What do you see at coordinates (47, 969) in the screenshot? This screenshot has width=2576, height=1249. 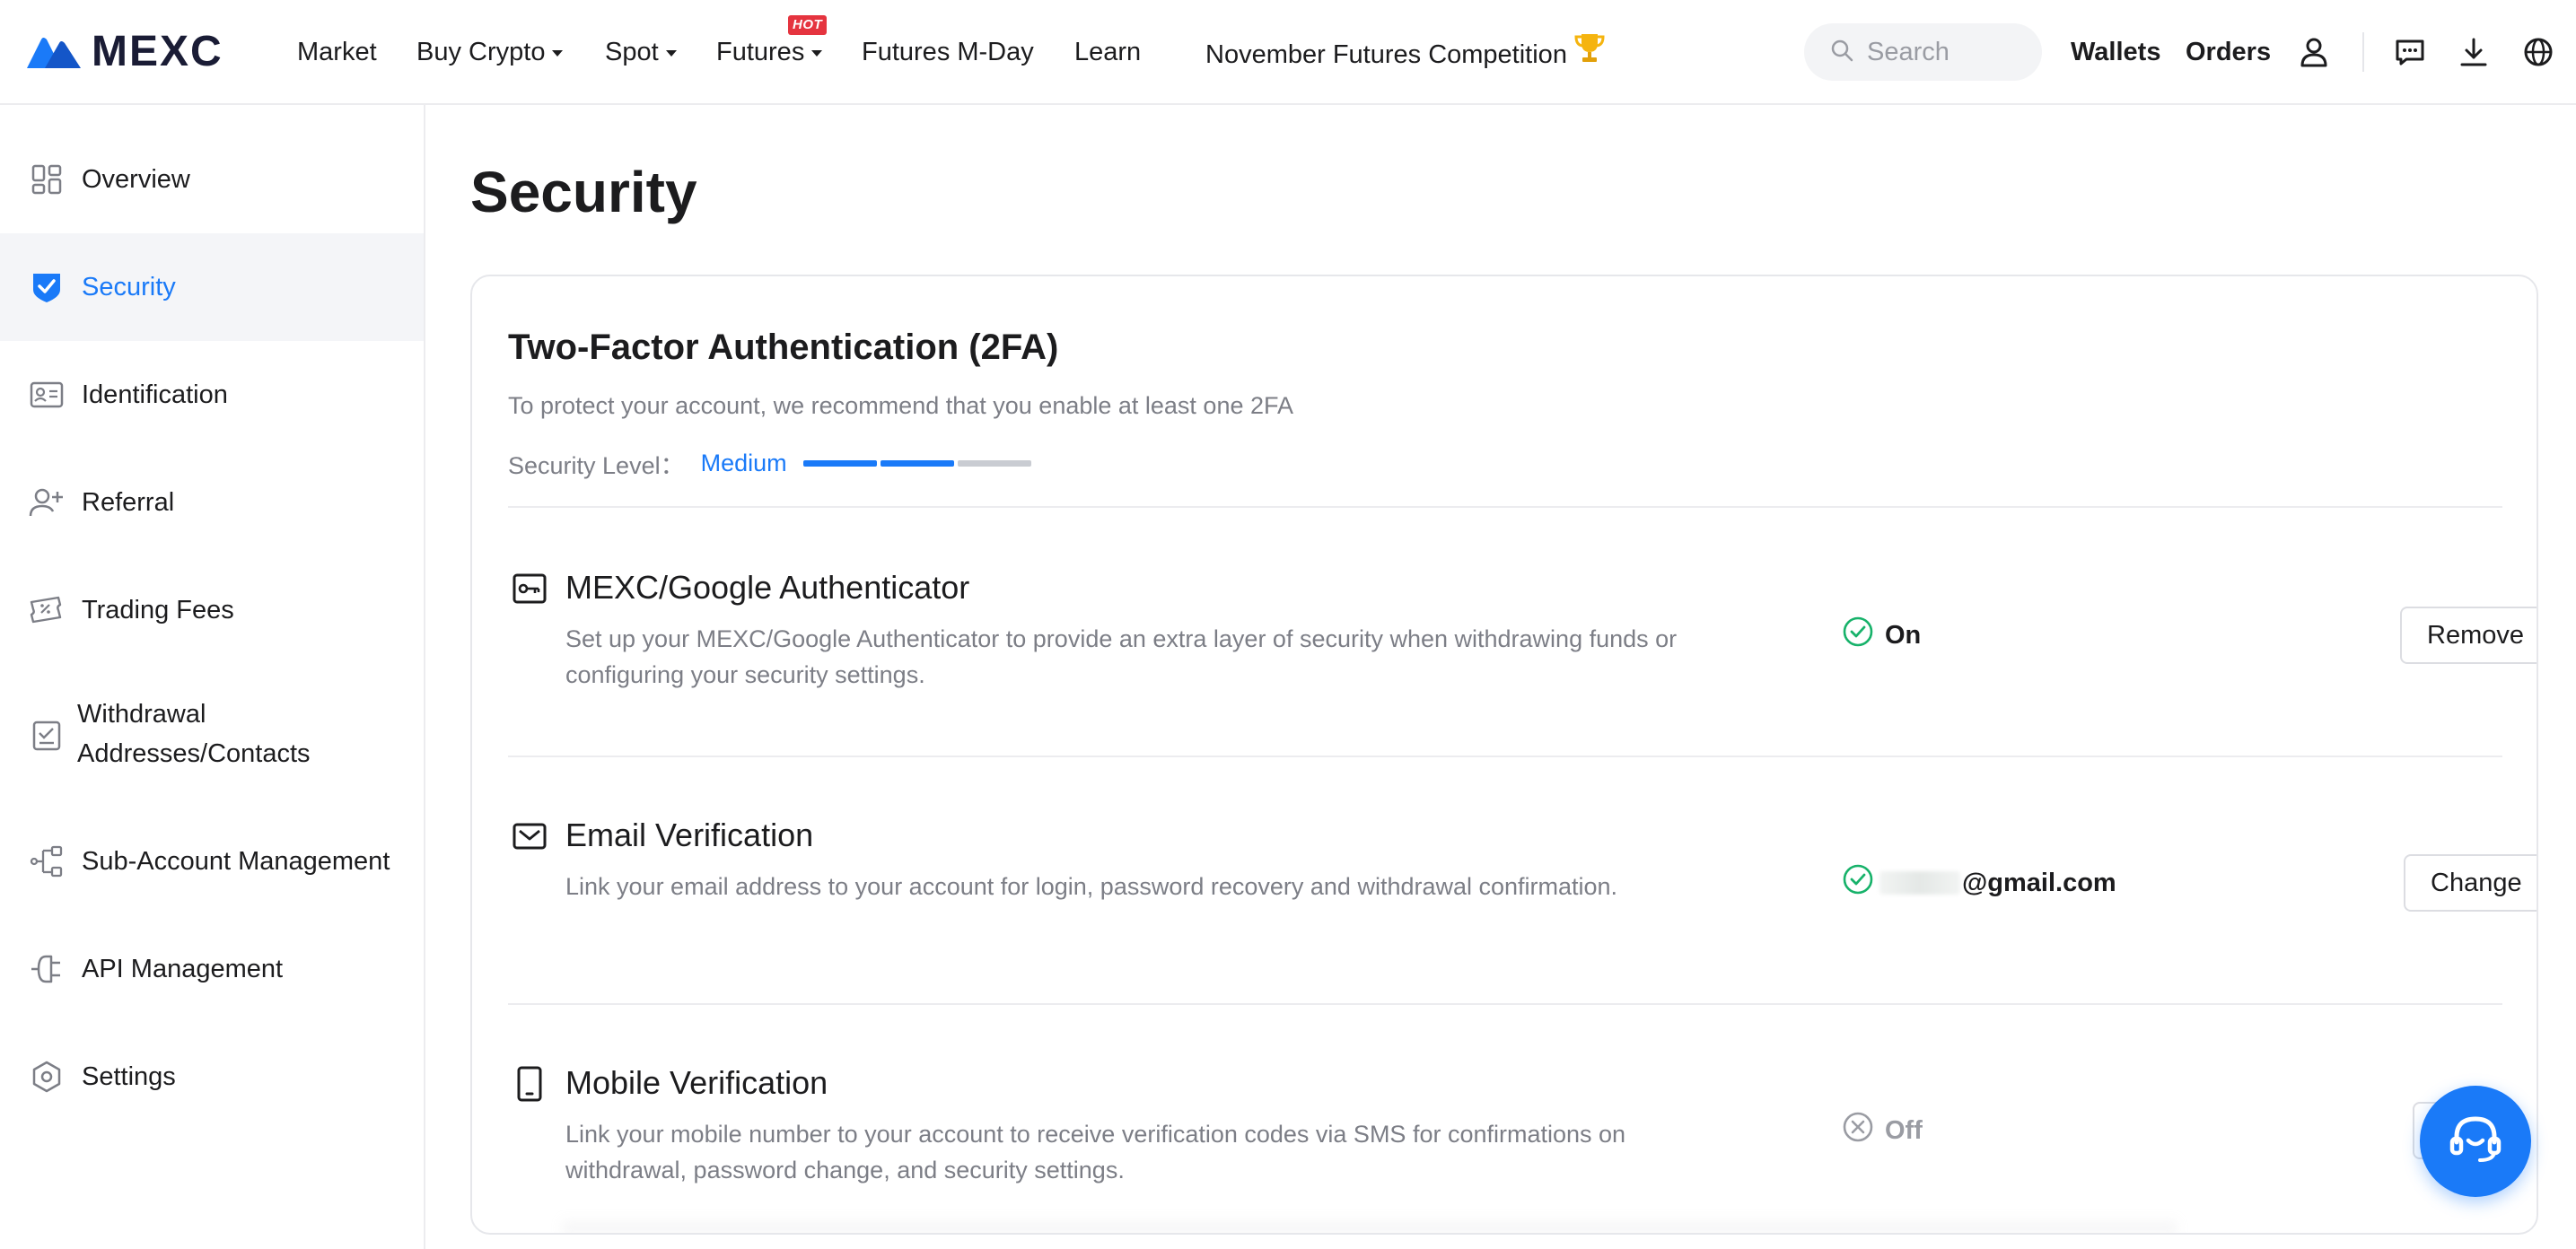 I see `plug-icon` at bounding box center [47, 969].